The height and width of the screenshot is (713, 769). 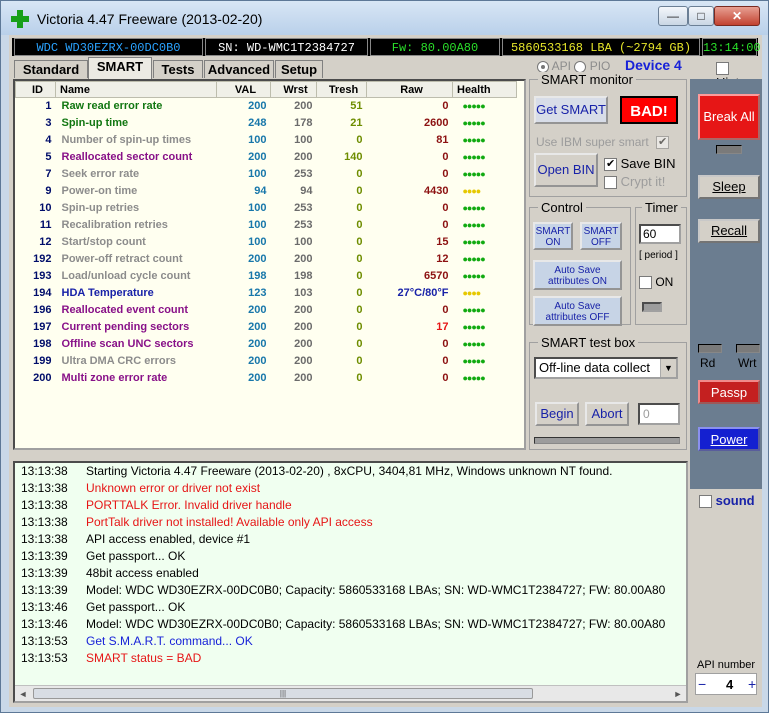 I want to click on attr-health: ●●●●, so click(x=472, y=293).